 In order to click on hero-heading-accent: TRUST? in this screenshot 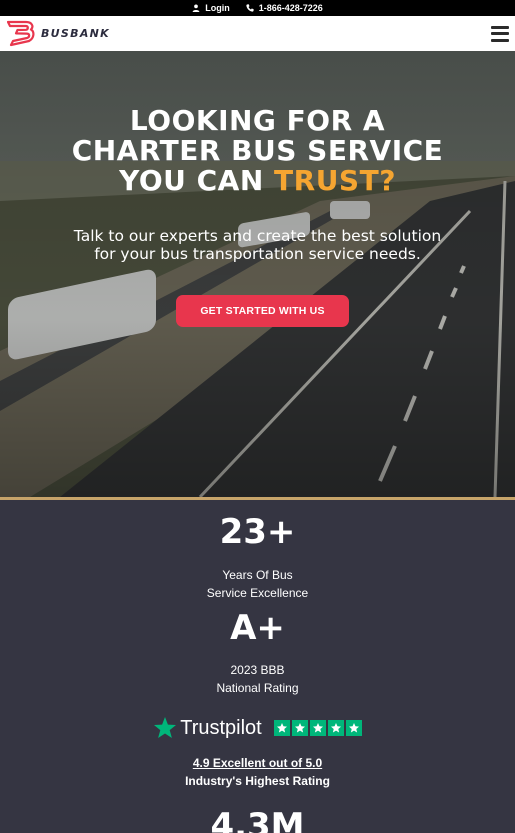, I will do `click(335, 180)`.